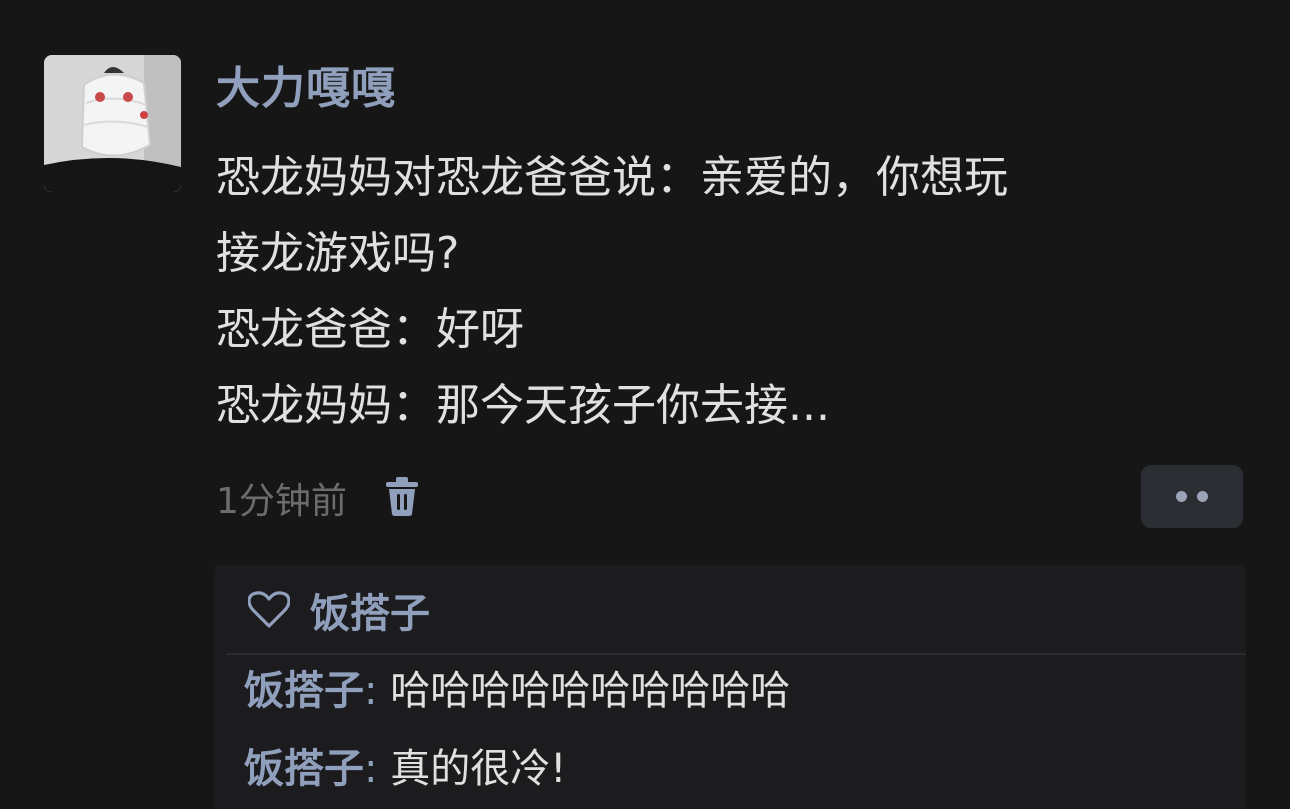  I want to click on post-meta: 1分钟前, so click(317, 498).